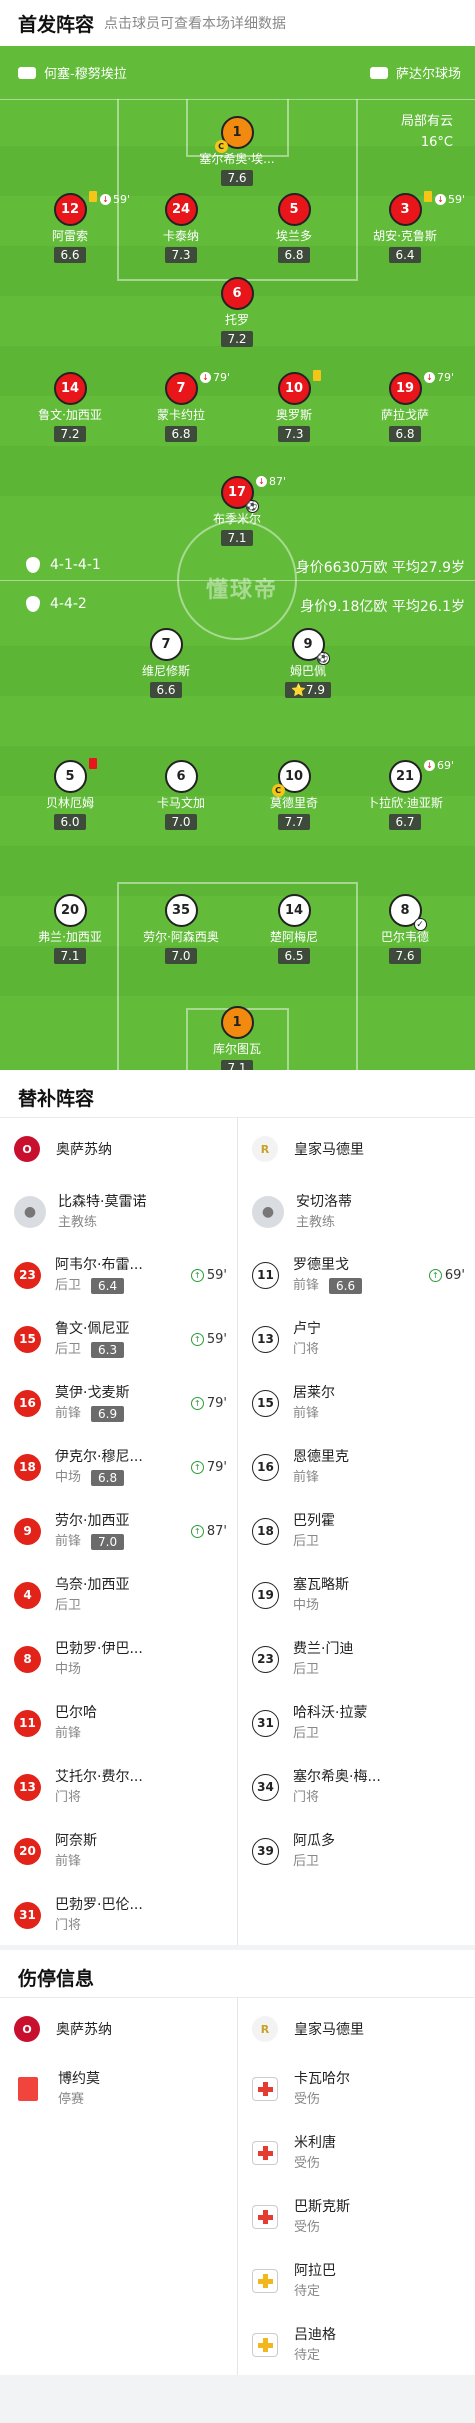 This screenshot has width=475, height=2423. Describe the element at coordinates (356, 1659) in the screenshot. I see `sub-player-row: 23 费兰·门迪 后卫` at that location.